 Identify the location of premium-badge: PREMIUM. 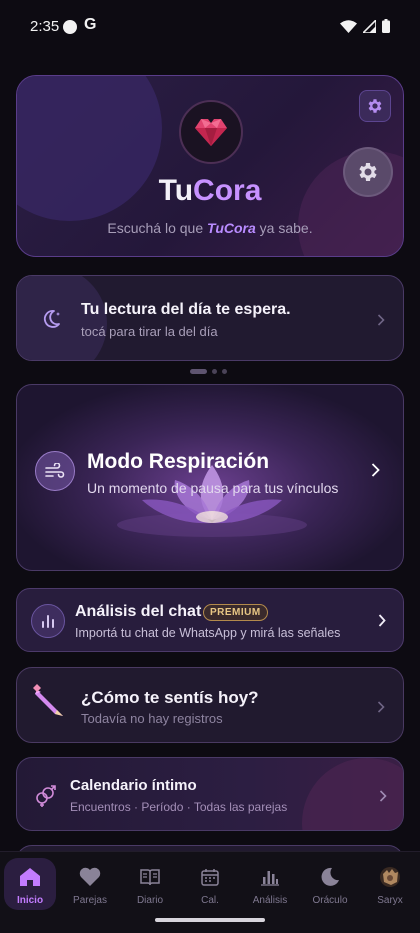
(235, 612).